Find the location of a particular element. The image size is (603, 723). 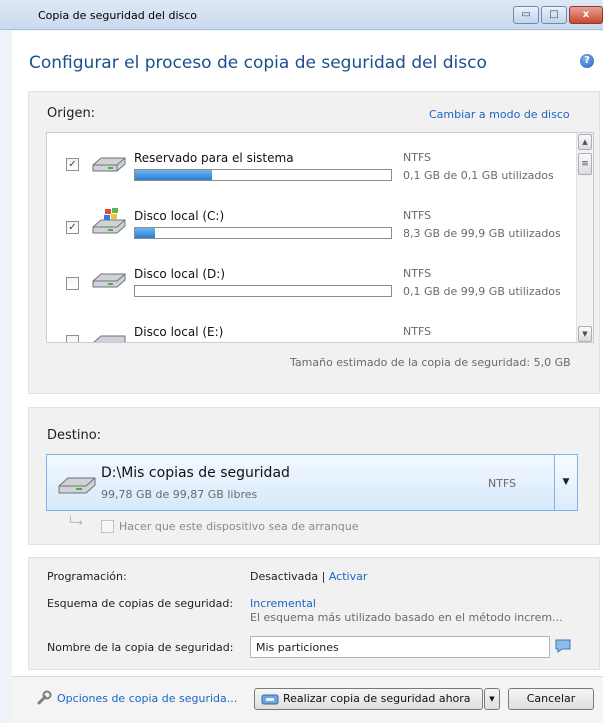

disk-checkbox-e is located at coordinates (72, 338).